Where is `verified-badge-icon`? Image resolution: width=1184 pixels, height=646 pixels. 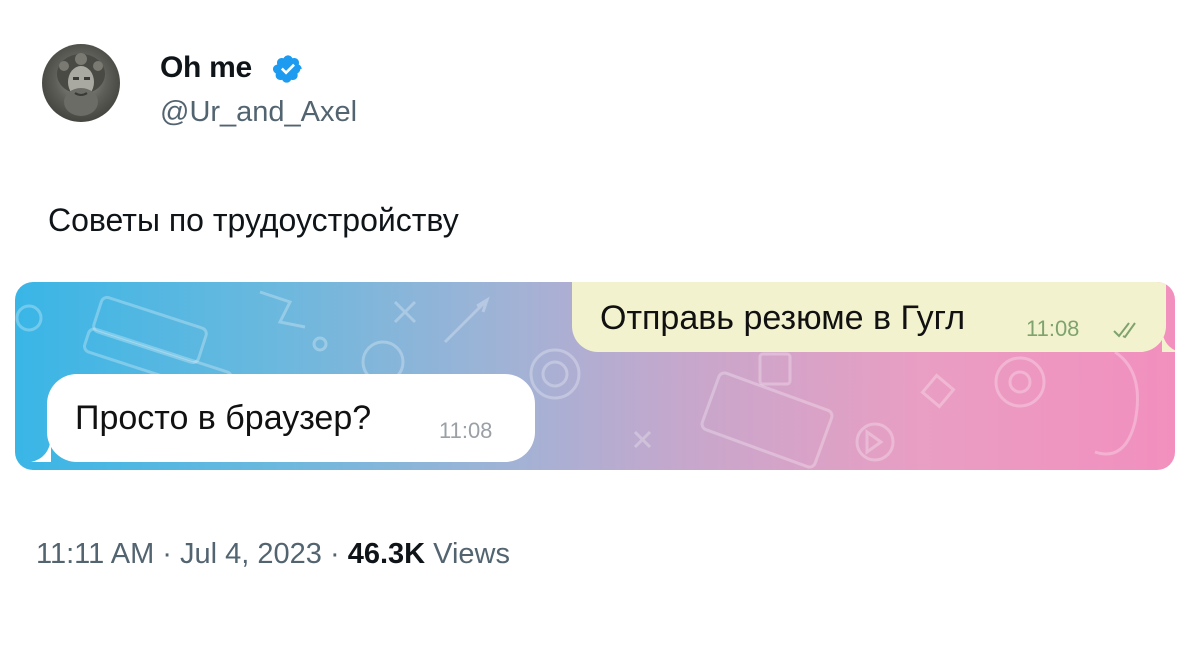
verified-badge-icon is located at coordinates (287, 69).